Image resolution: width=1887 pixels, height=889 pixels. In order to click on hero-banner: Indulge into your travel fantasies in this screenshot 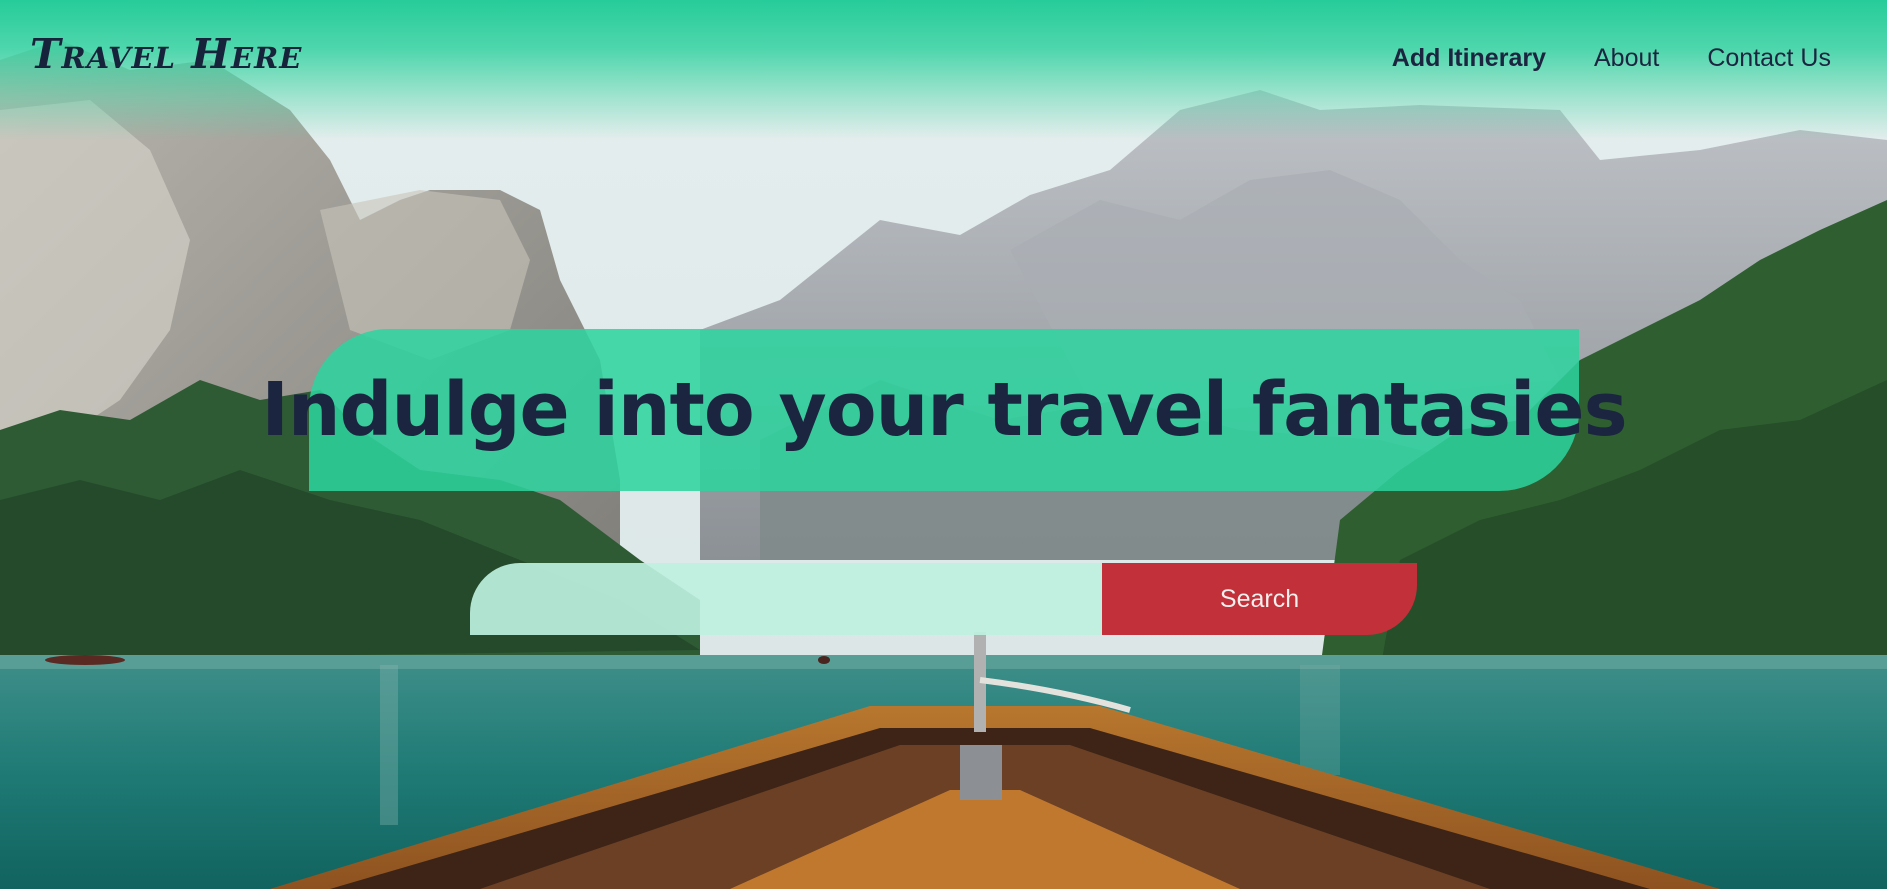, I will do `click(944, 410)`.